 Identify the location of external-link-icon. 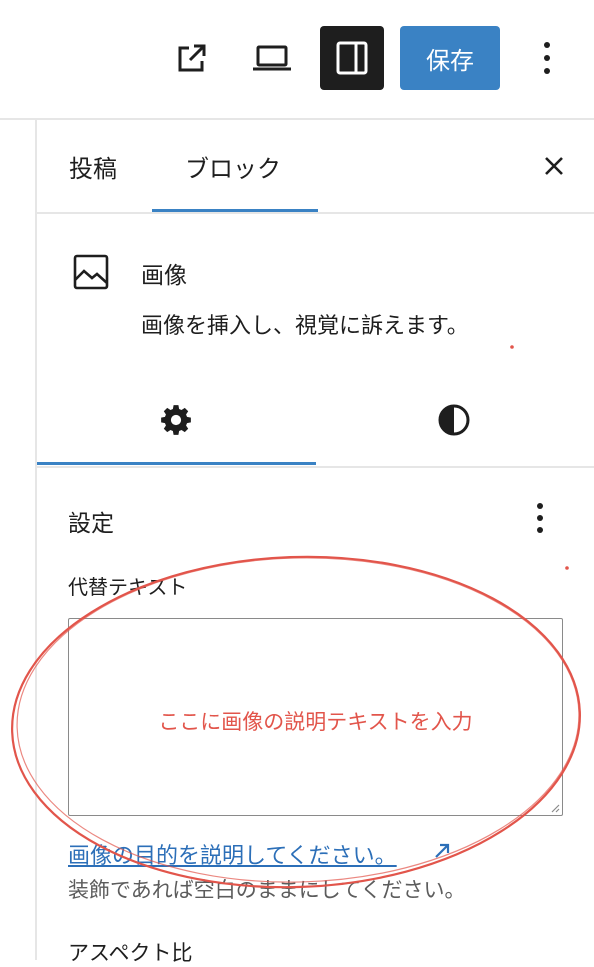
(192, 58).